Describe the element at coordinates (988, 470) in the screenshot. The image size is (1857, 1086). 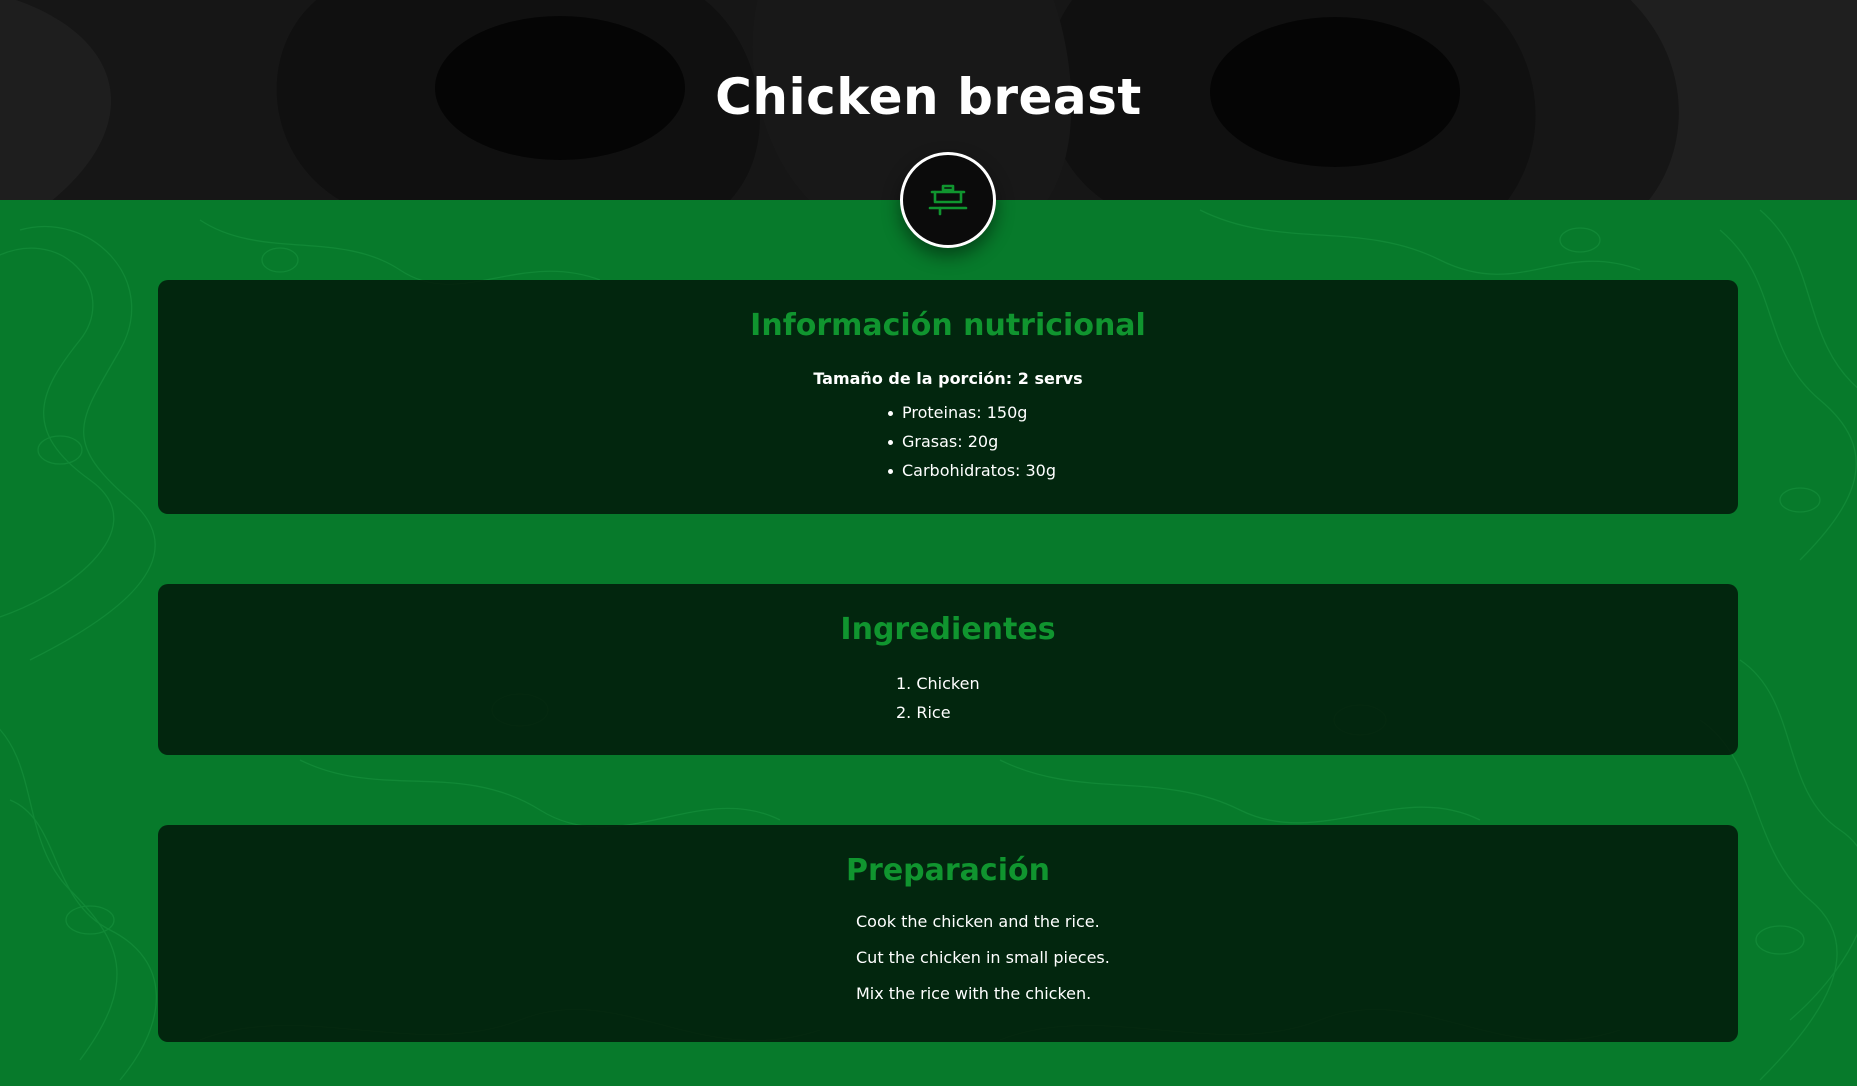
I see `list-item: Carbohidratos: 30g` at that location.